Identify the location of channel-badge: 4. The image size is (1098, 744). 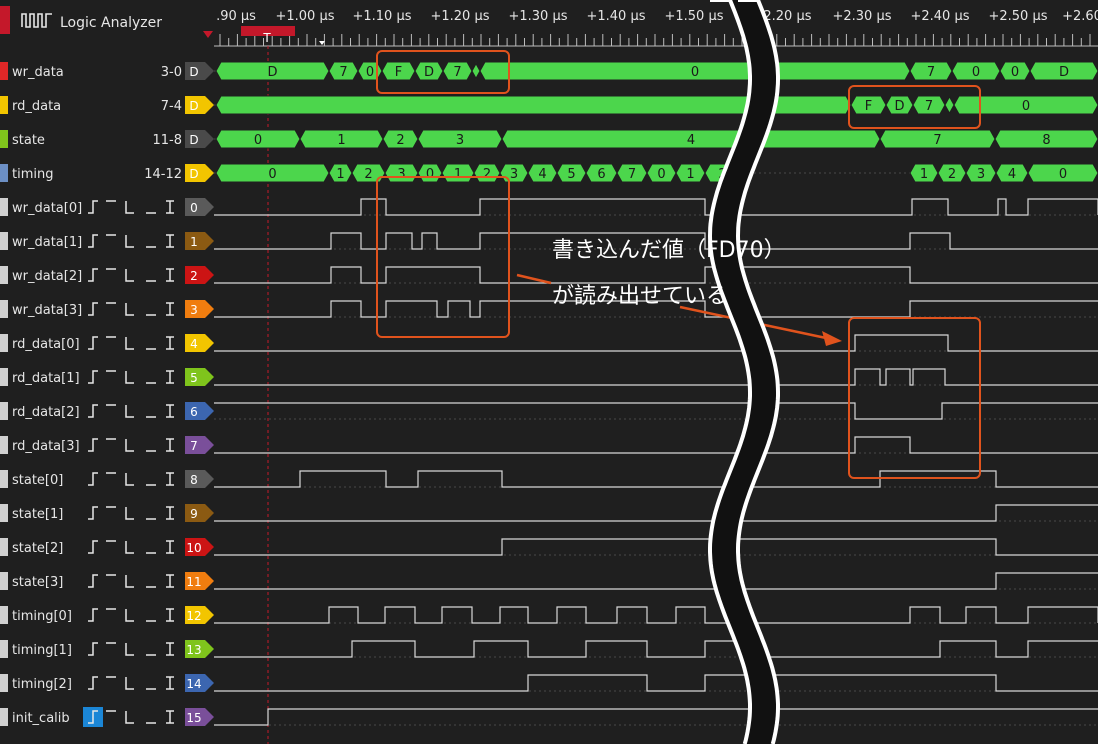
(199, 343).